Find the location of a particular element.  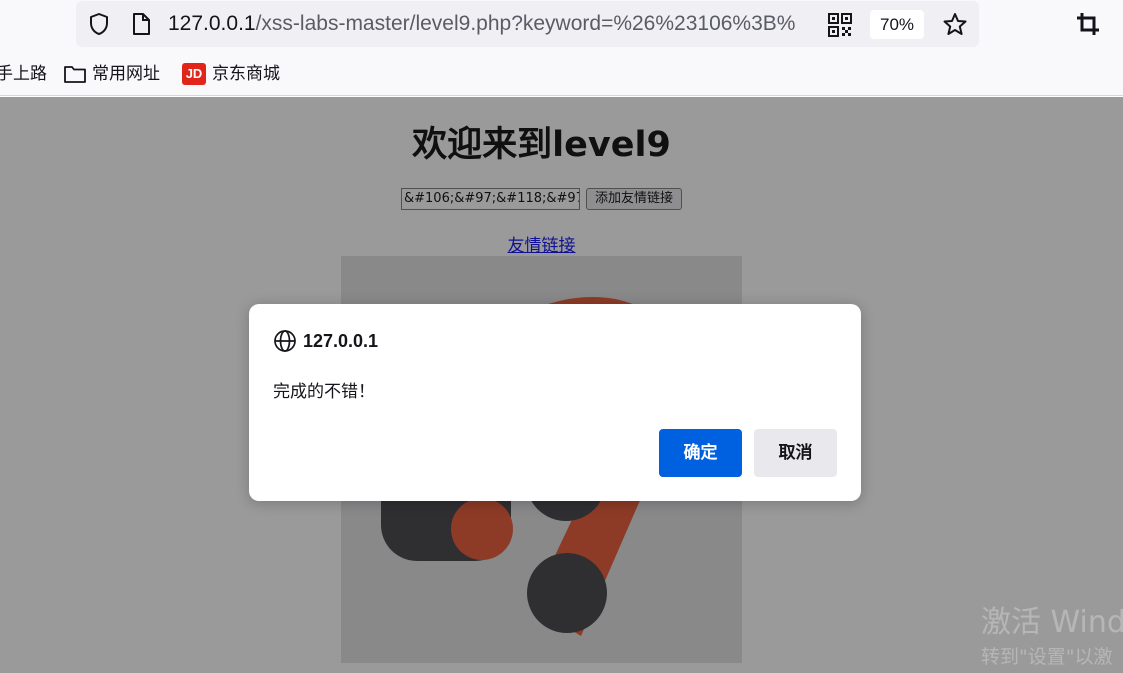

activation-watermark-subtitle: 转到"设置"以激 is located at coordinates (1047, 657).